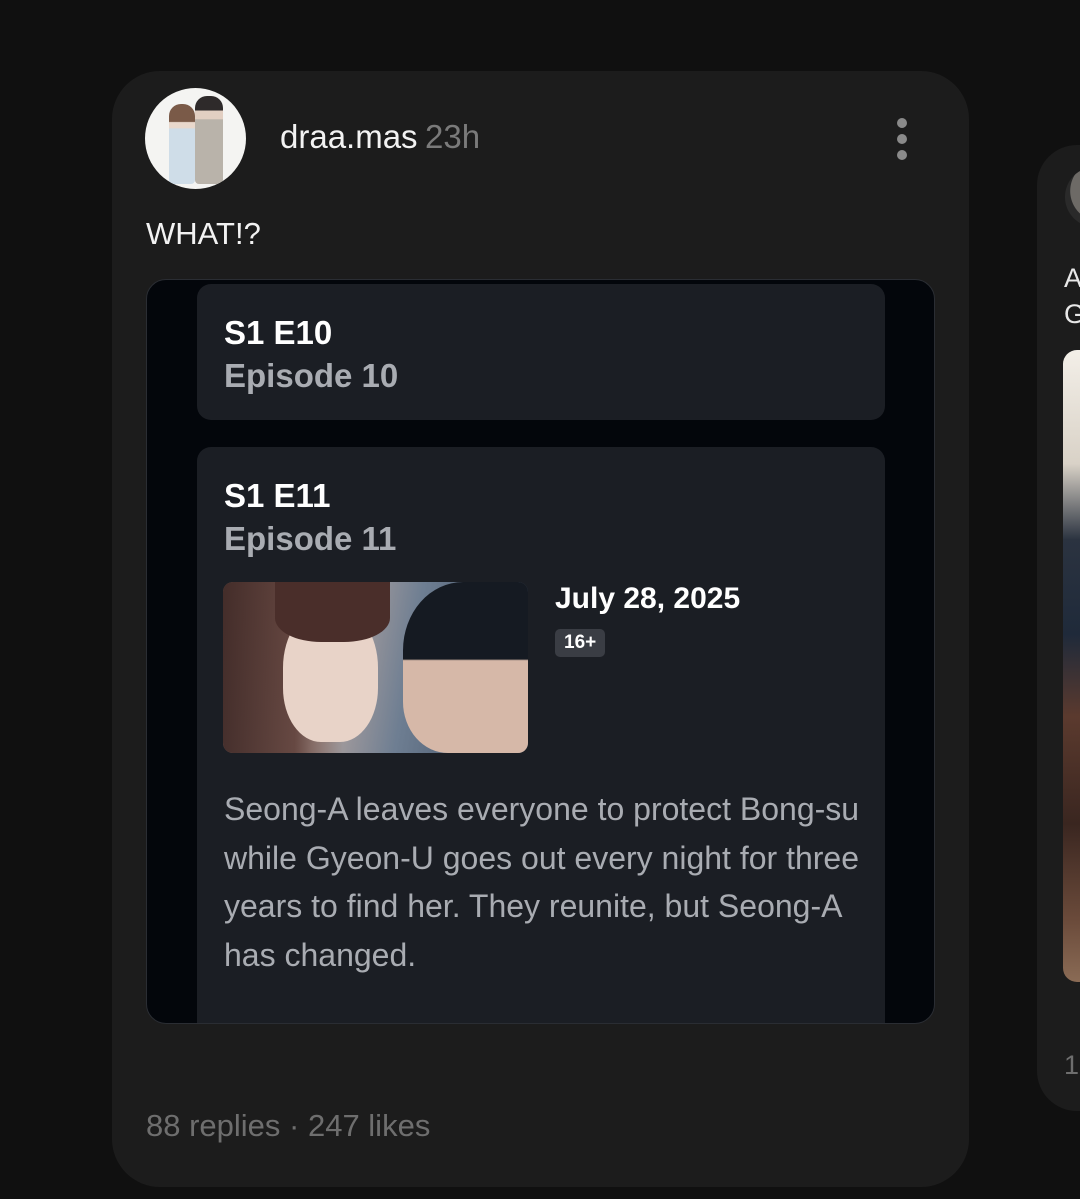 This screenshot has height=1199, width=1080. What do you see at coordinates (311, 375) in the screenshot?
I see `episode-title: Episode 10` at bounding box center [311, 375].